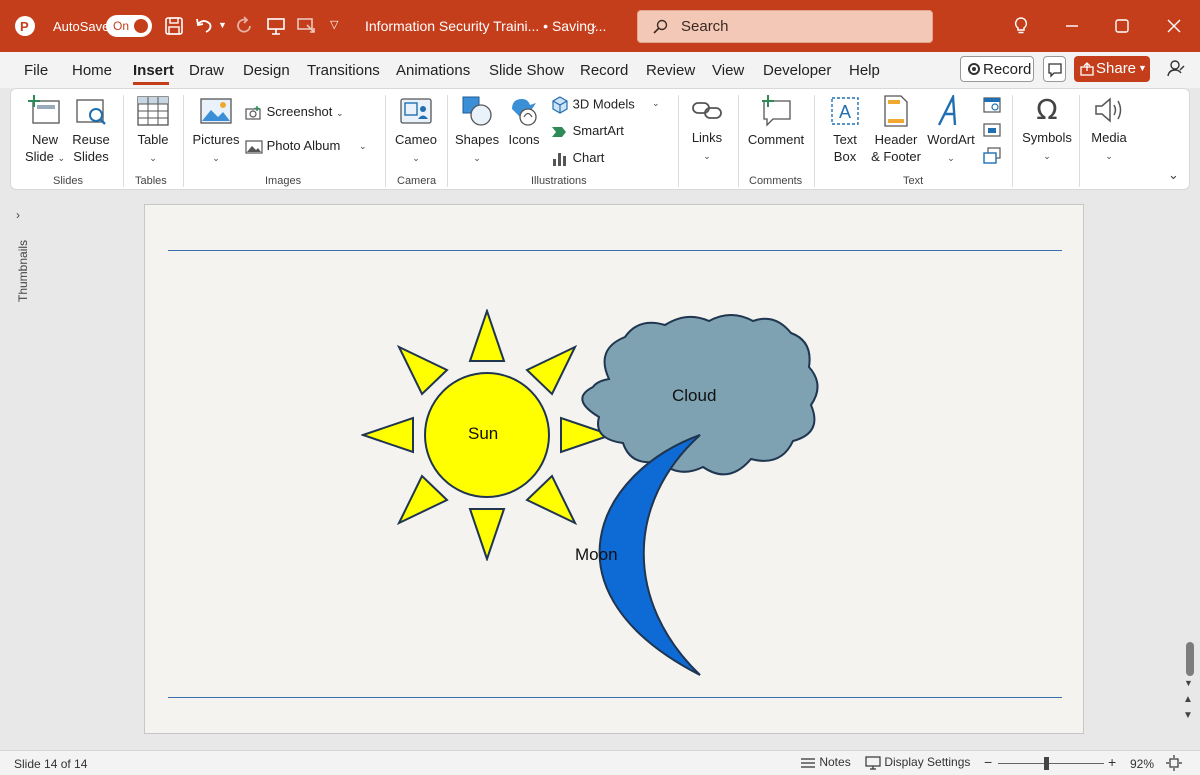 This screenshot has height=775, width=1200. What do you see at coordinates (1112, 69) in the screenshot?
I see `share-button: Share ▼` at bounding box center [1112, 69].